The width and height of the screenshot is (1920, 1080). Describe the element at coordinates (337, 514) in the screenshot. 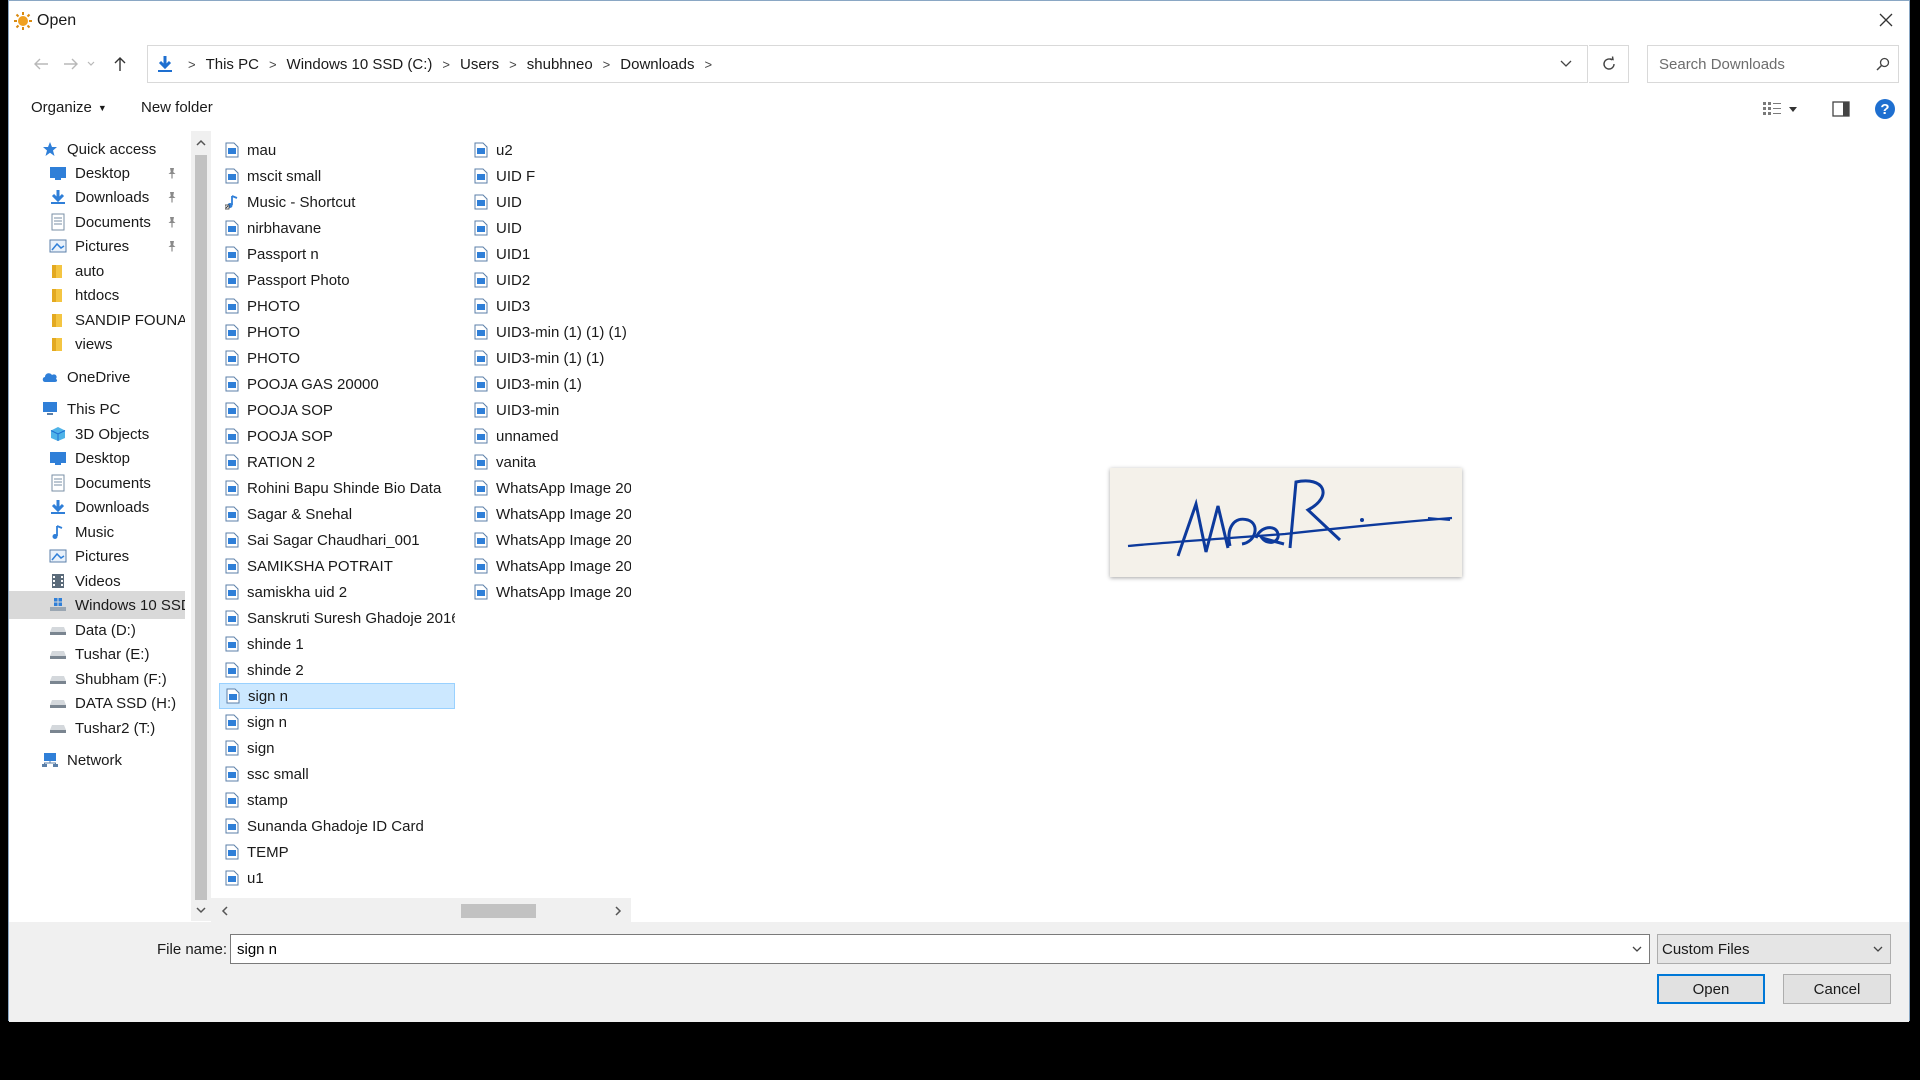

I see `file-item-sagar-snehal: Sagar & Snehal` at that location.